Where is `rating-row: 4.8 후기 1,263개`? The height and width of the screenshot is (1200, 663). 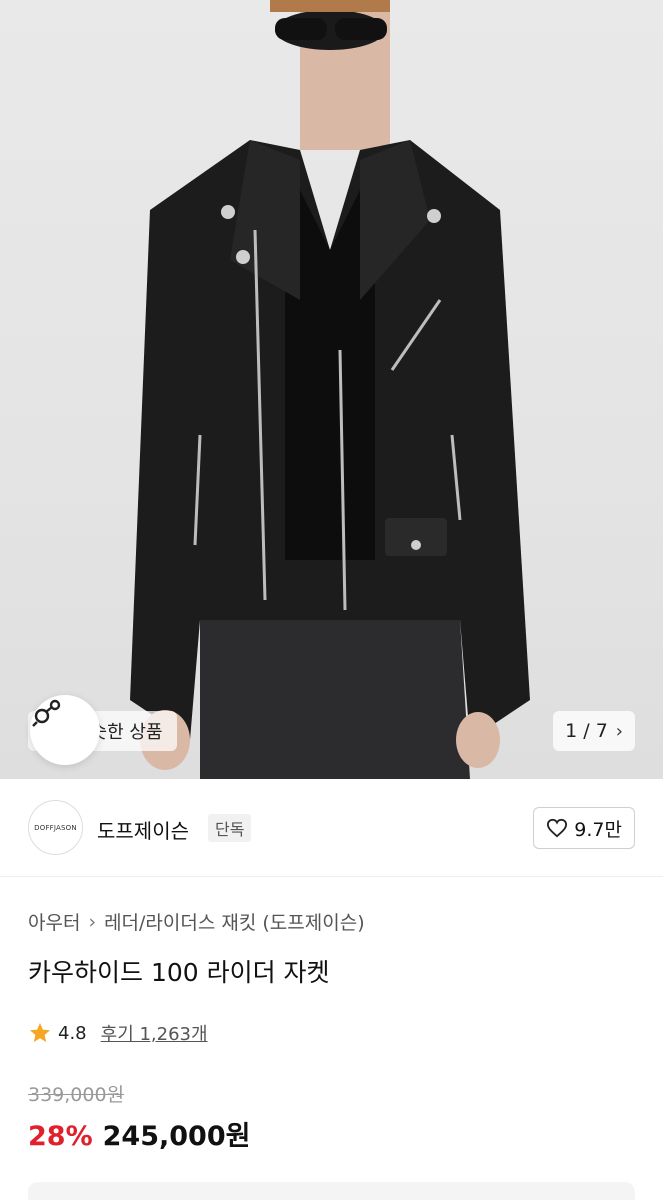
rating-row: 4.8 후기 1,263개 is located at coordinates (118, 1033).